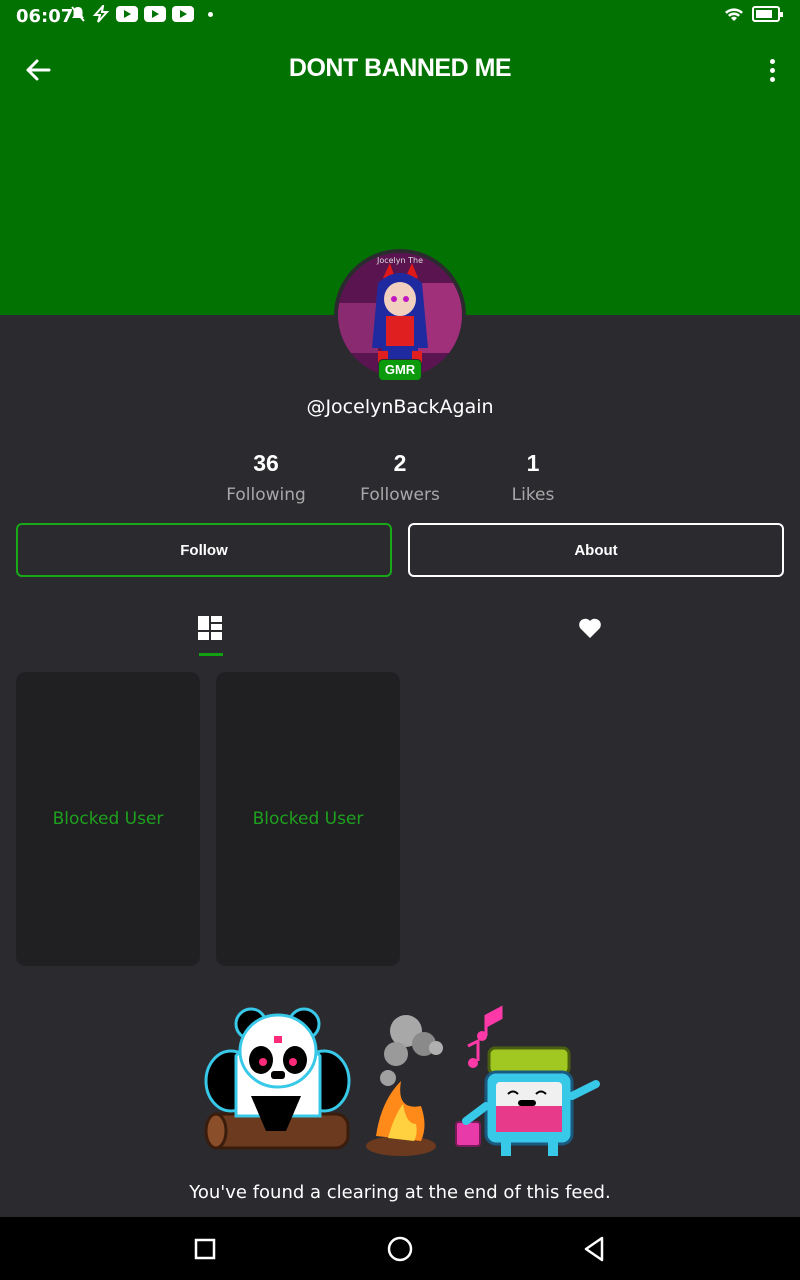 The image size is (800, 1280). I want to click on system-nav-bar, so click(400, 1248).